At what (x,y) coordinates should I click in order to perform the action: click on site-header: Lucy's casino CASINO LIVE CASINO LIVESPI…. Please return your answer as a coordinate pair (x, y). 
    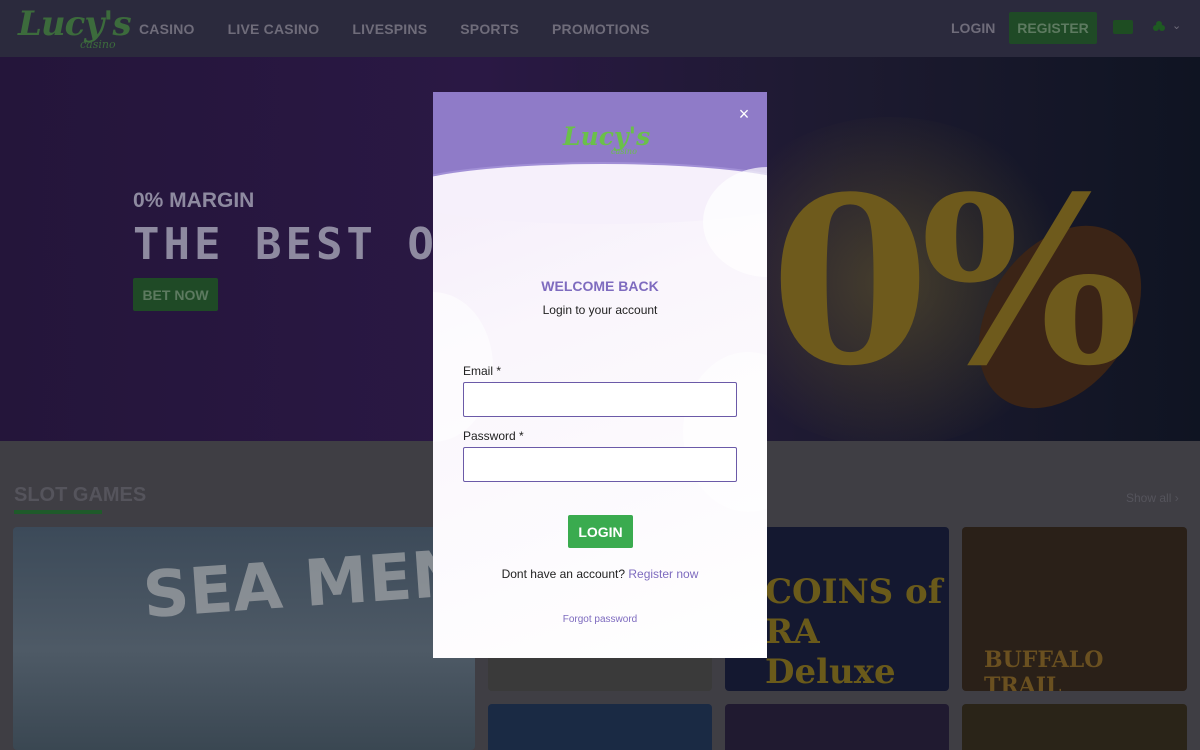
    Looking at the image, I should click on (600, 28).